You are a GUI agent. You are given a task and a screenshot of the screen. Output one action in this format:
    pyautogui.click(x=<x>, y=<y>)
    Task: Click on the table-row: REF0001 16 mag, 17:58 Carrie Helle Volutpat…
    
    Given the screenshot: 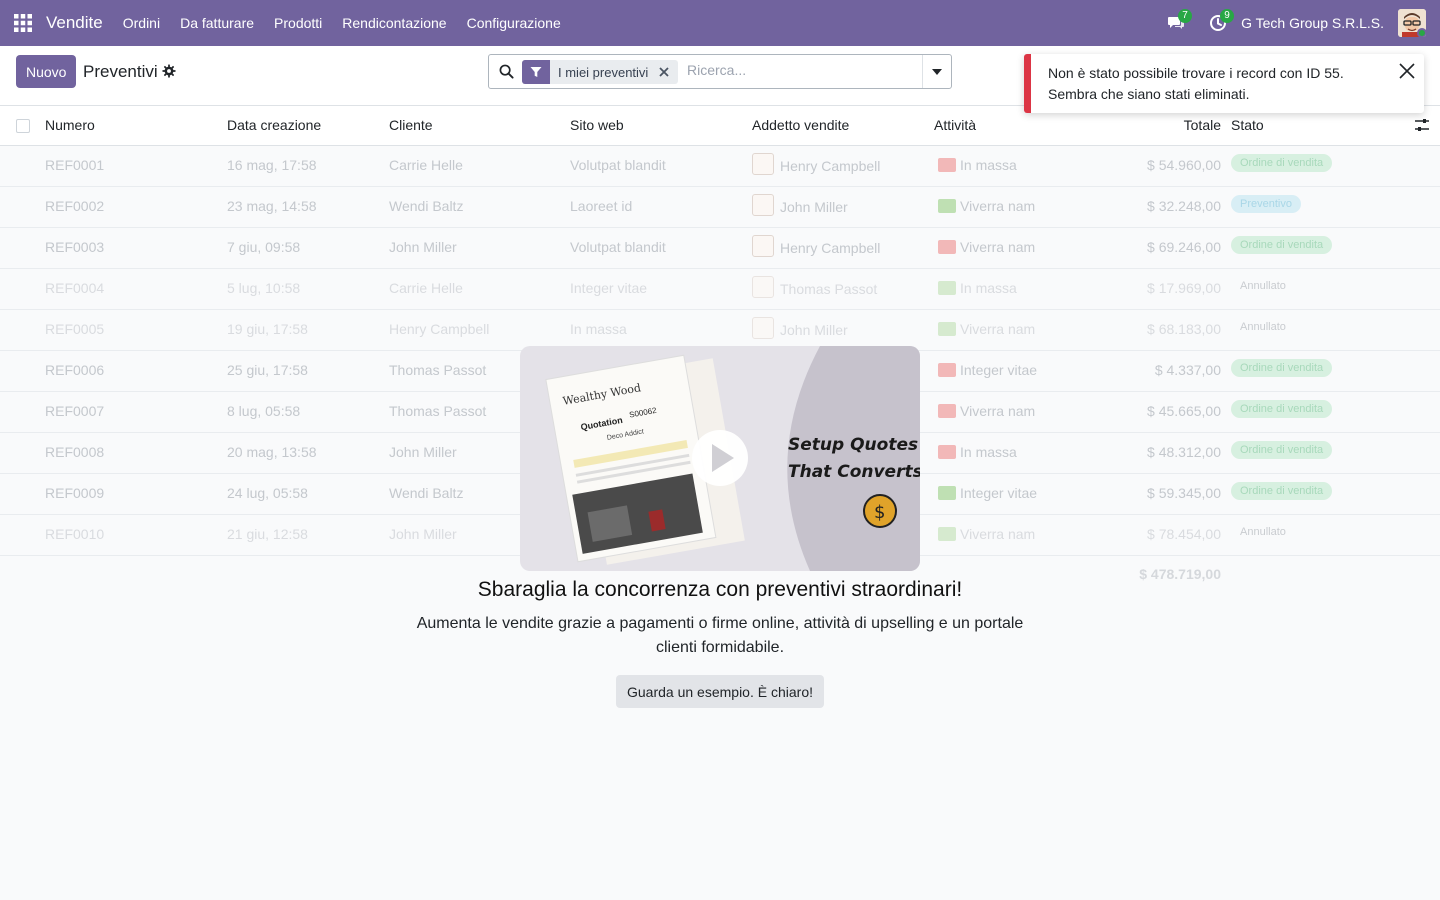 What is the action you would take?
    pyautogui.click(x=720, y=166)
    